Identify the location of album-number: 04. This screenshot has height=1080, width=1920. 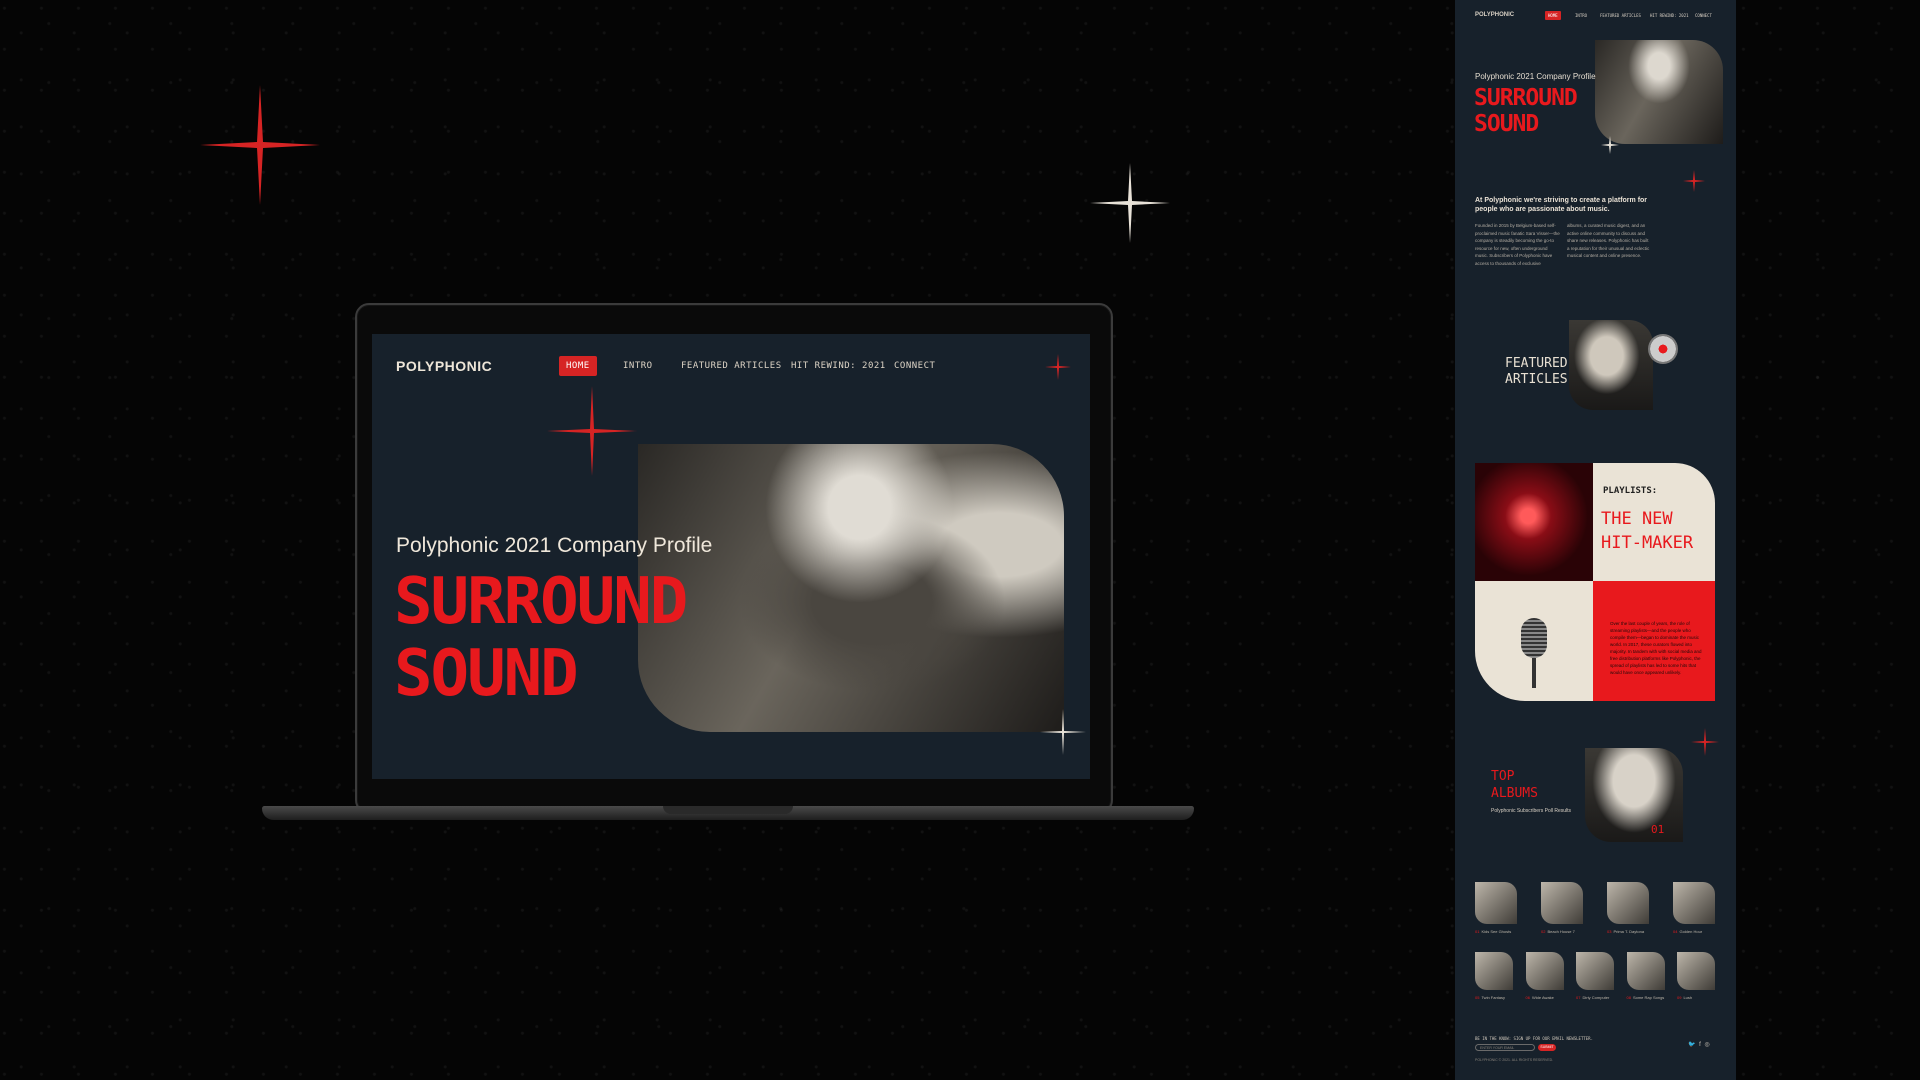
(1675, 931).